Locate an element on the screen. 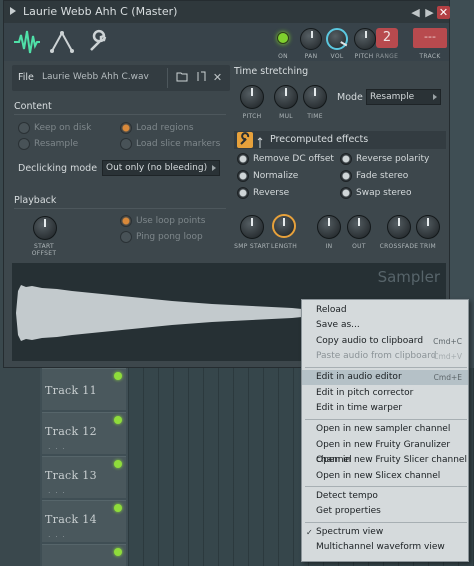 The width and height of the screenshot is (474, 566). fade-stereo-label: Fade stereo is located at coordinates (382, 176).